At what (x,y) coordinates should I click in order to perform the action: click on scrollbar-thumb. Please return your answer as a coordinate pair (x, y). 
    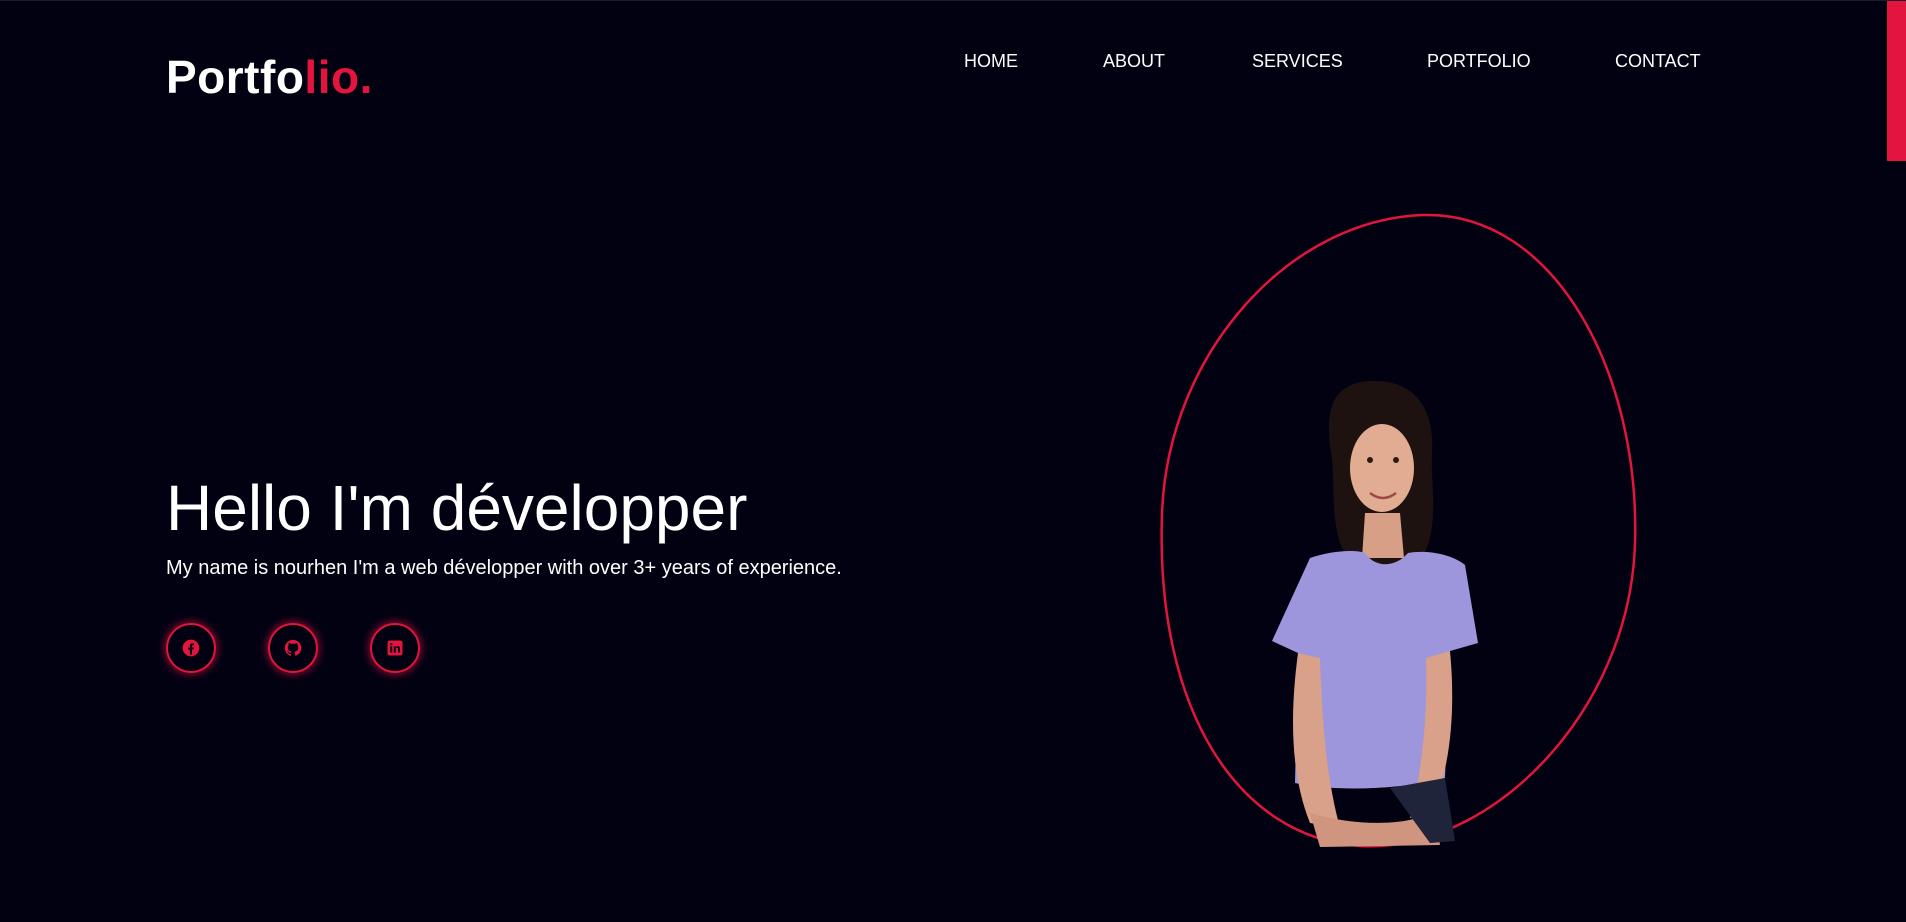
    Looking at the image, I should click on (1896, 81).